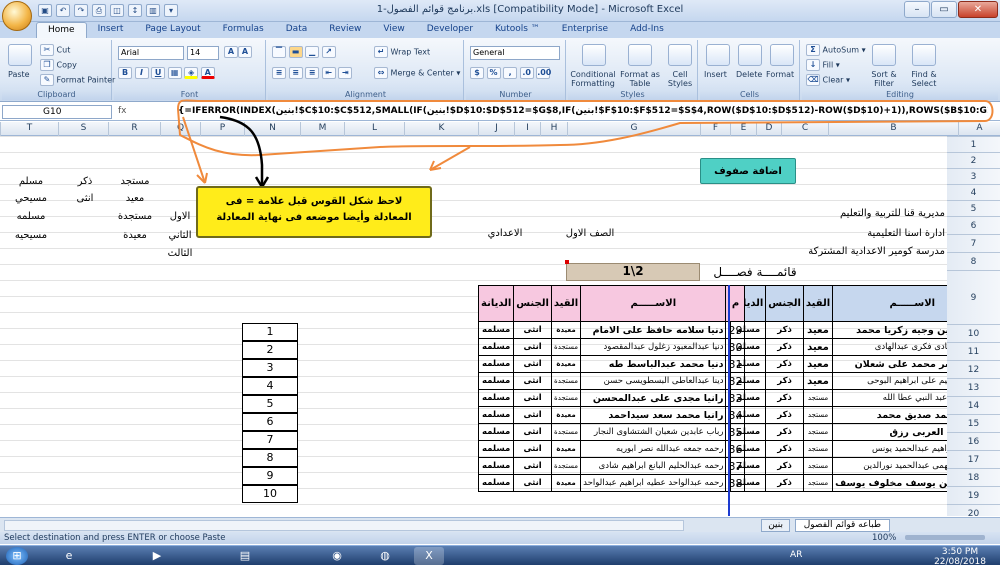 This screenshot has width=1000, height=567. Describe the element at coordinates (312, 52) in the screenshot. I see `align-bottom-icon: ▁` at that location.